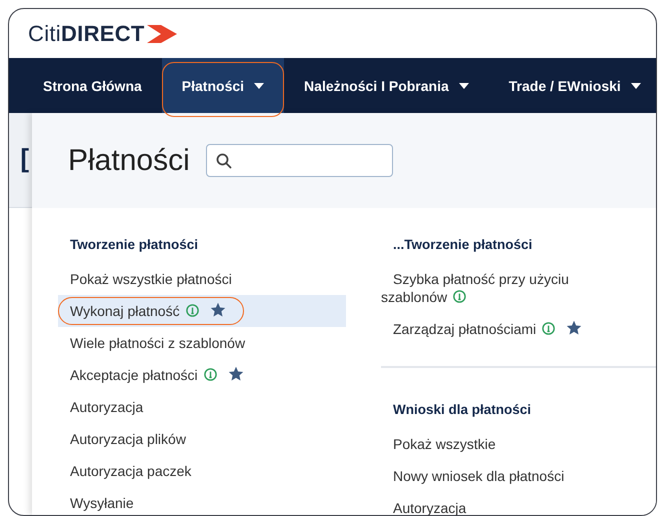  Describe the element at coordinates (463, 245) in the screenshot. I see `section-heading: ...Tworzenie płatności` at that location.